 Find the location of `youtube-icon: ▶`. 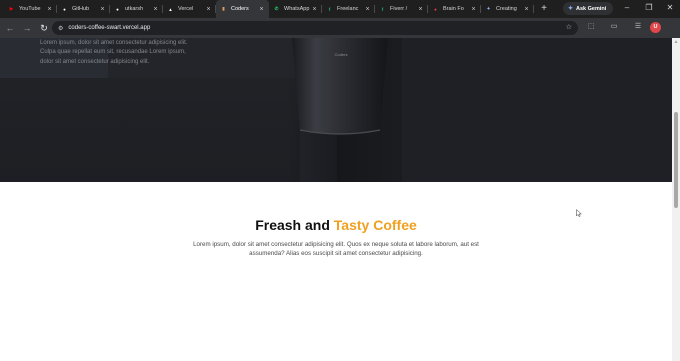

youtube-icon: ▶ is located at coordinates (11, 8).